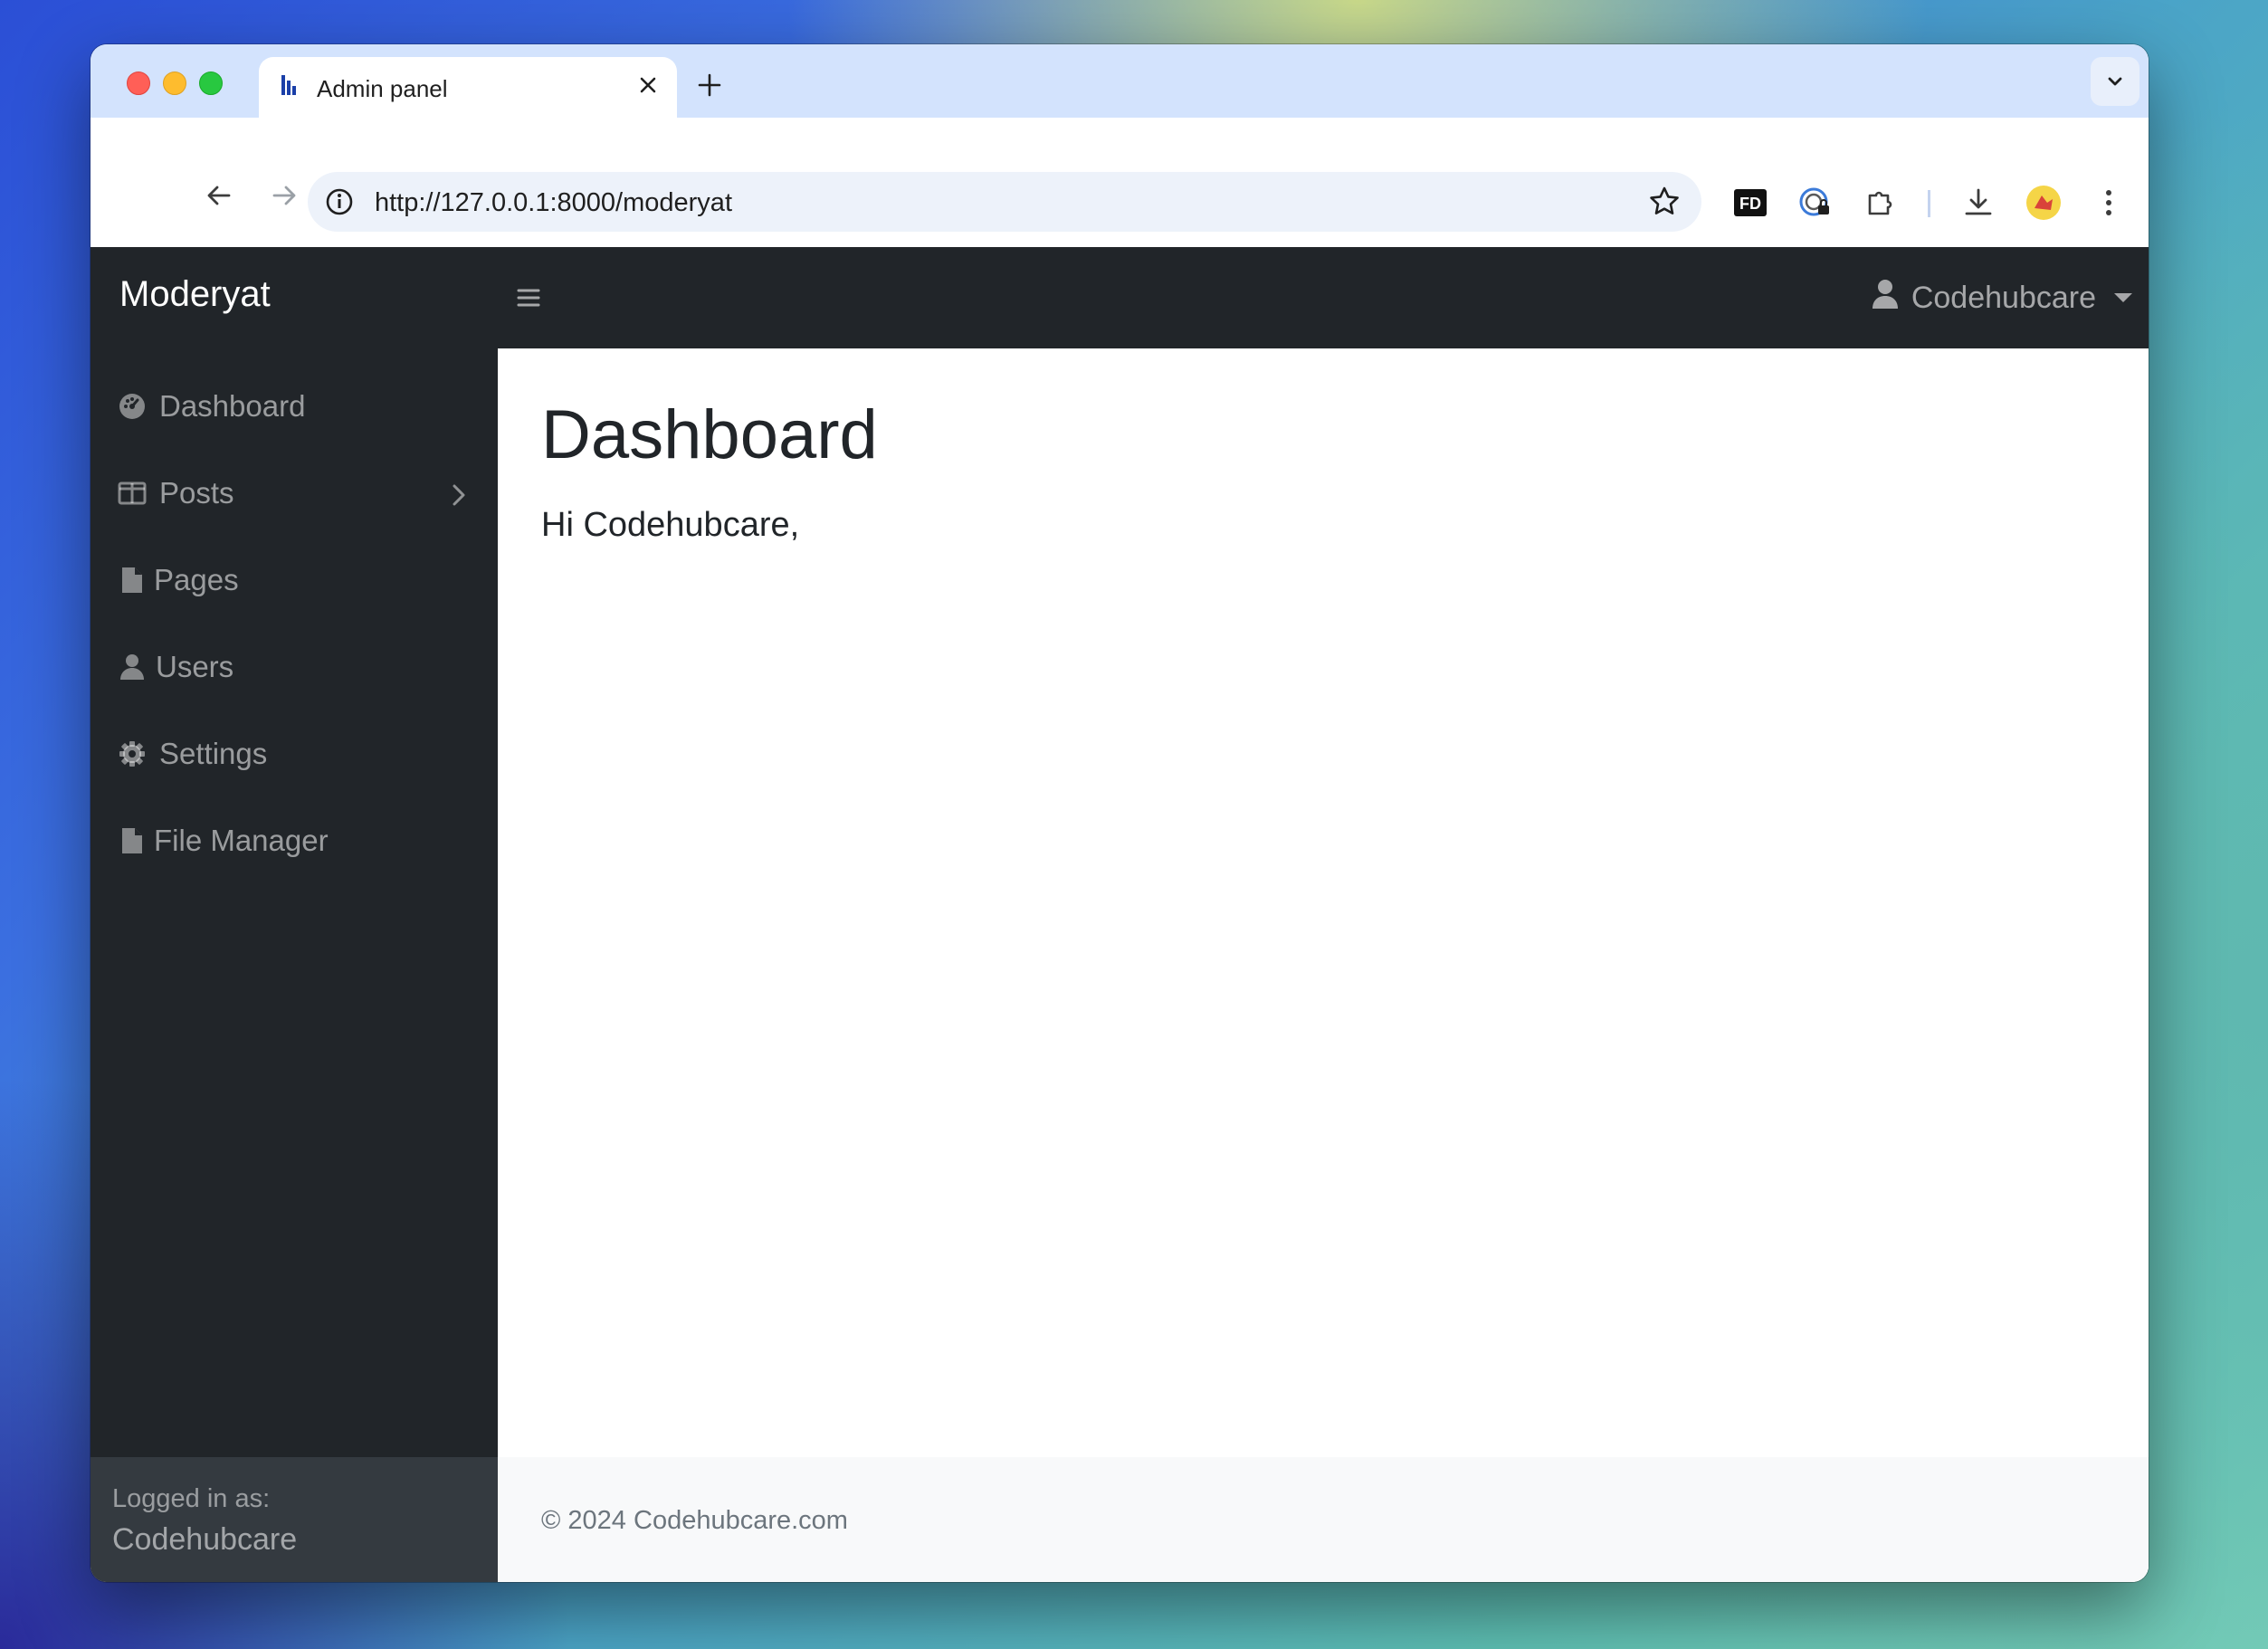 The width and height of the screenshot is (2268, 1649). I want to click on bookmark-star-icon, so click(1665, 202).